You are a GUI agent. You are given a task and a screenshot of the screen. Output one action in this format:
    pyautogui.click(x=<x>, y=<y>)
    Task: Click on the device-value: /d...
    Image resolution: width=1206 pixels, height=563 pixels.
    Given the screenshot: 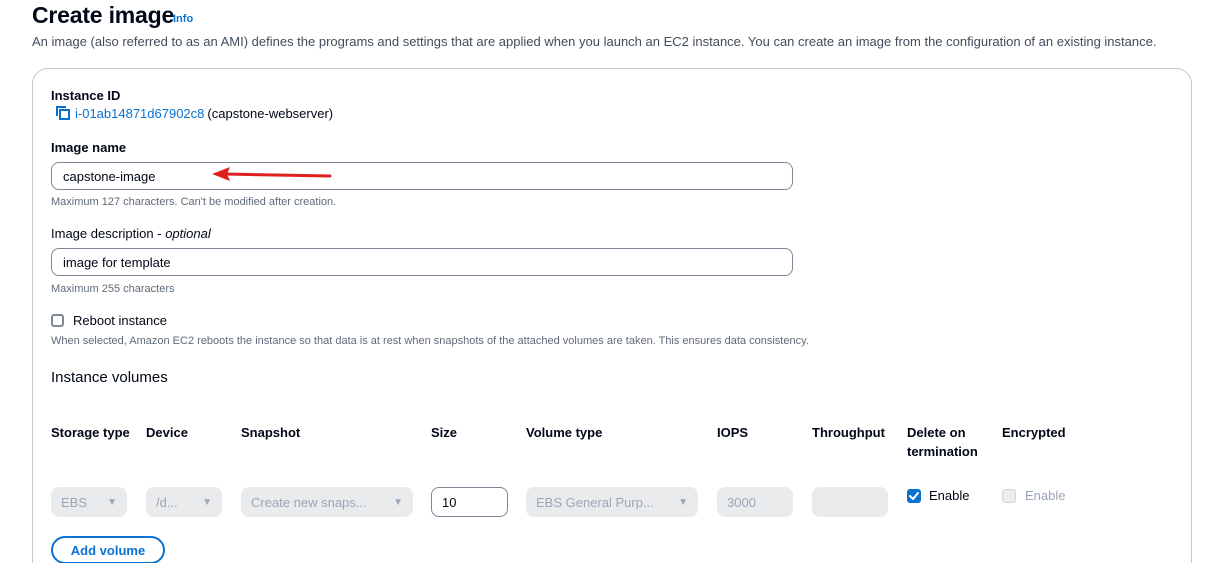 What is the action you would take?
    pyautogui.click(x=167, y=502)
    